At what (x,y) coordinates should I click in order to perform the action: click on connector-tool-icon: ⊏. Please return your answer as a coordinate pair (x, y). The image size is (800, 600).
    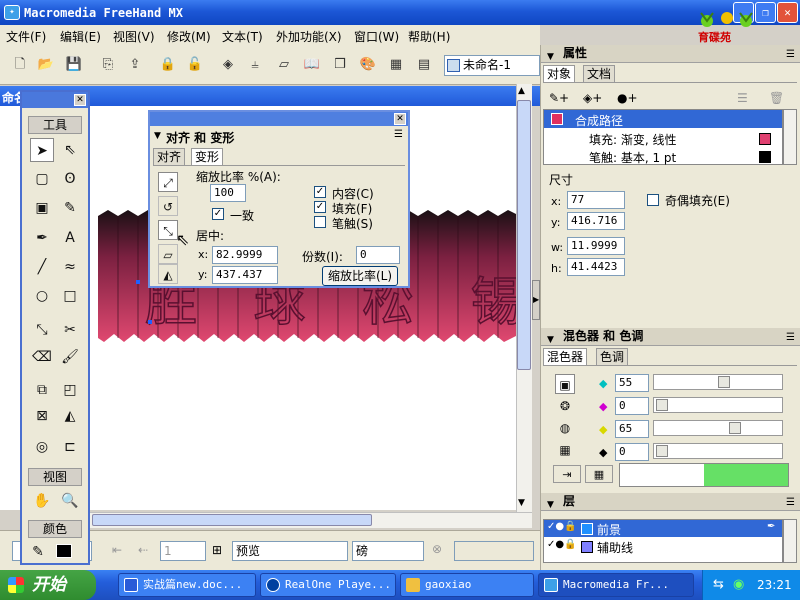
    Looking at the image, I should click on (70, 447).